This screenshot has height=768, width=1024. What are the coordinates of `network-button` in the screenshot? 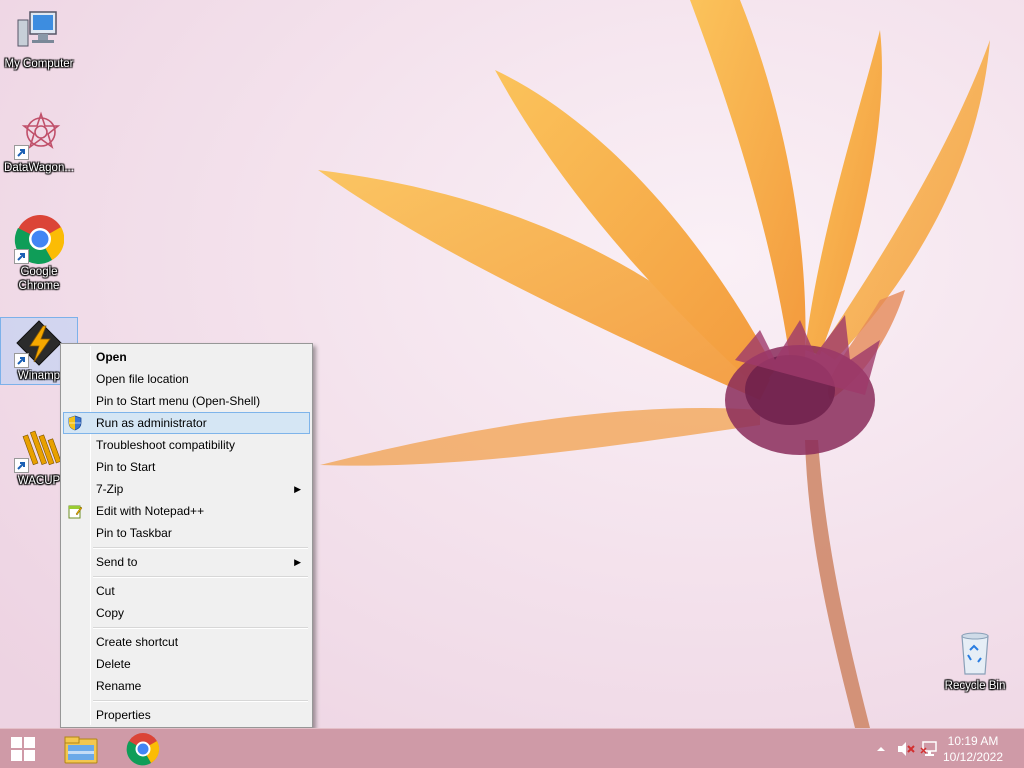 It's located at (930, 749).